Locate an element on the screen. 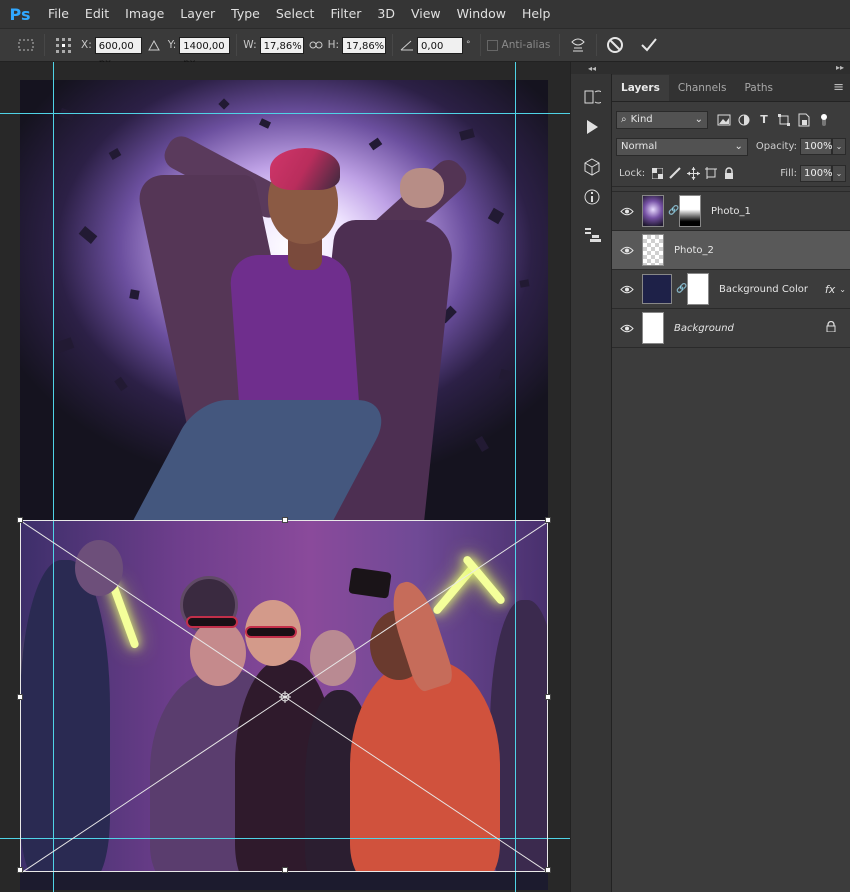 The height and width of the screenshot is (892, 850). transform-handle-nw is located at coordinates (20, 520).